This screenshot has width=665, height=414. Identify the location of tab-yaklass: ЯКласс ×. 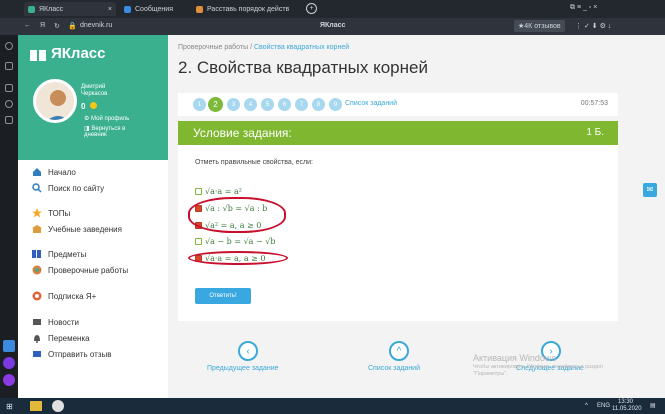
(70, 9).